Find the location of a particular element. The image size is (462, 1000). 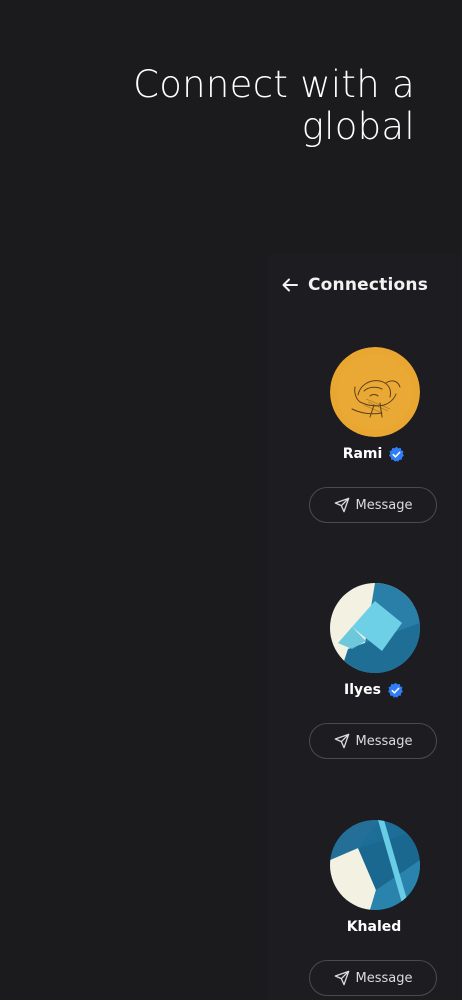

name-row: Ilyes is located at coordinates (374, 690).